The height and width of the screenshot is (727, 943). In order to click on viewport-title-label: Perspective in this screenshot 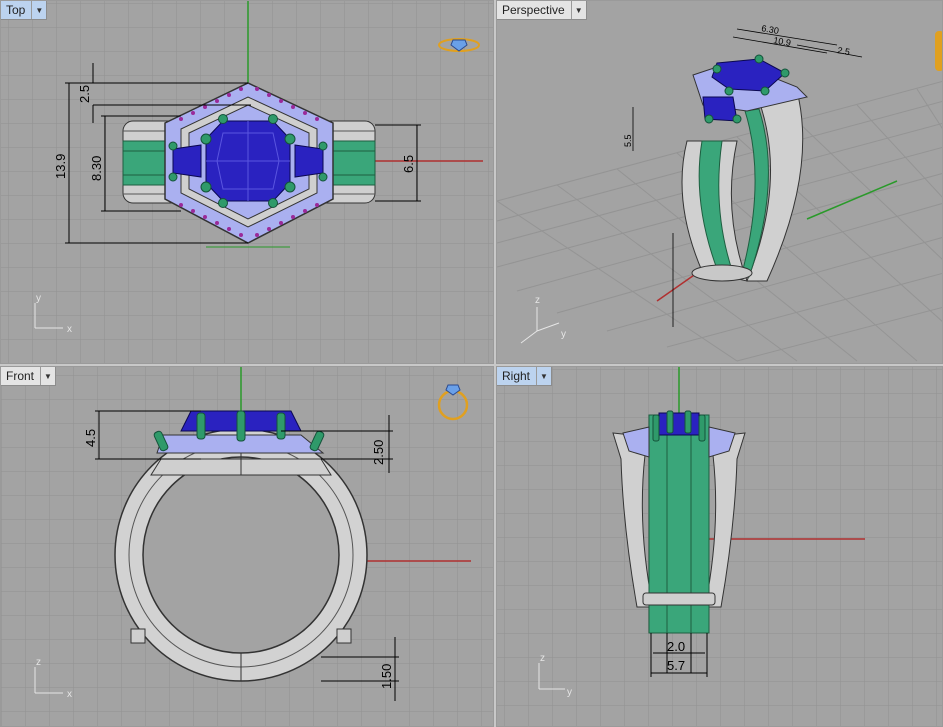, I will do `click(533, 10)`.